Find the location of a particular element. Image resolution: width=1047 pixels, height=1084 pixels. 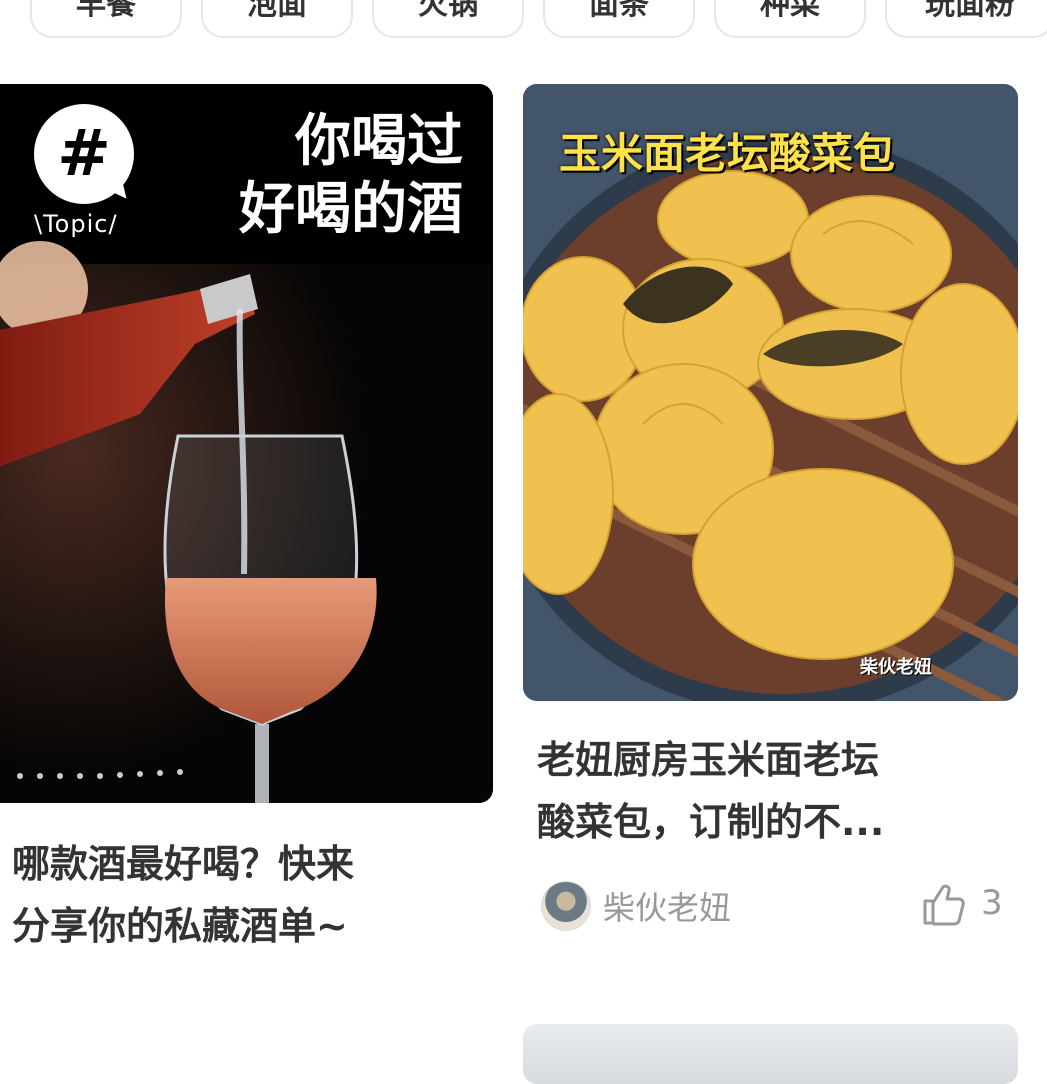

thumbs-up-icon is located at coordinates (943, 905).